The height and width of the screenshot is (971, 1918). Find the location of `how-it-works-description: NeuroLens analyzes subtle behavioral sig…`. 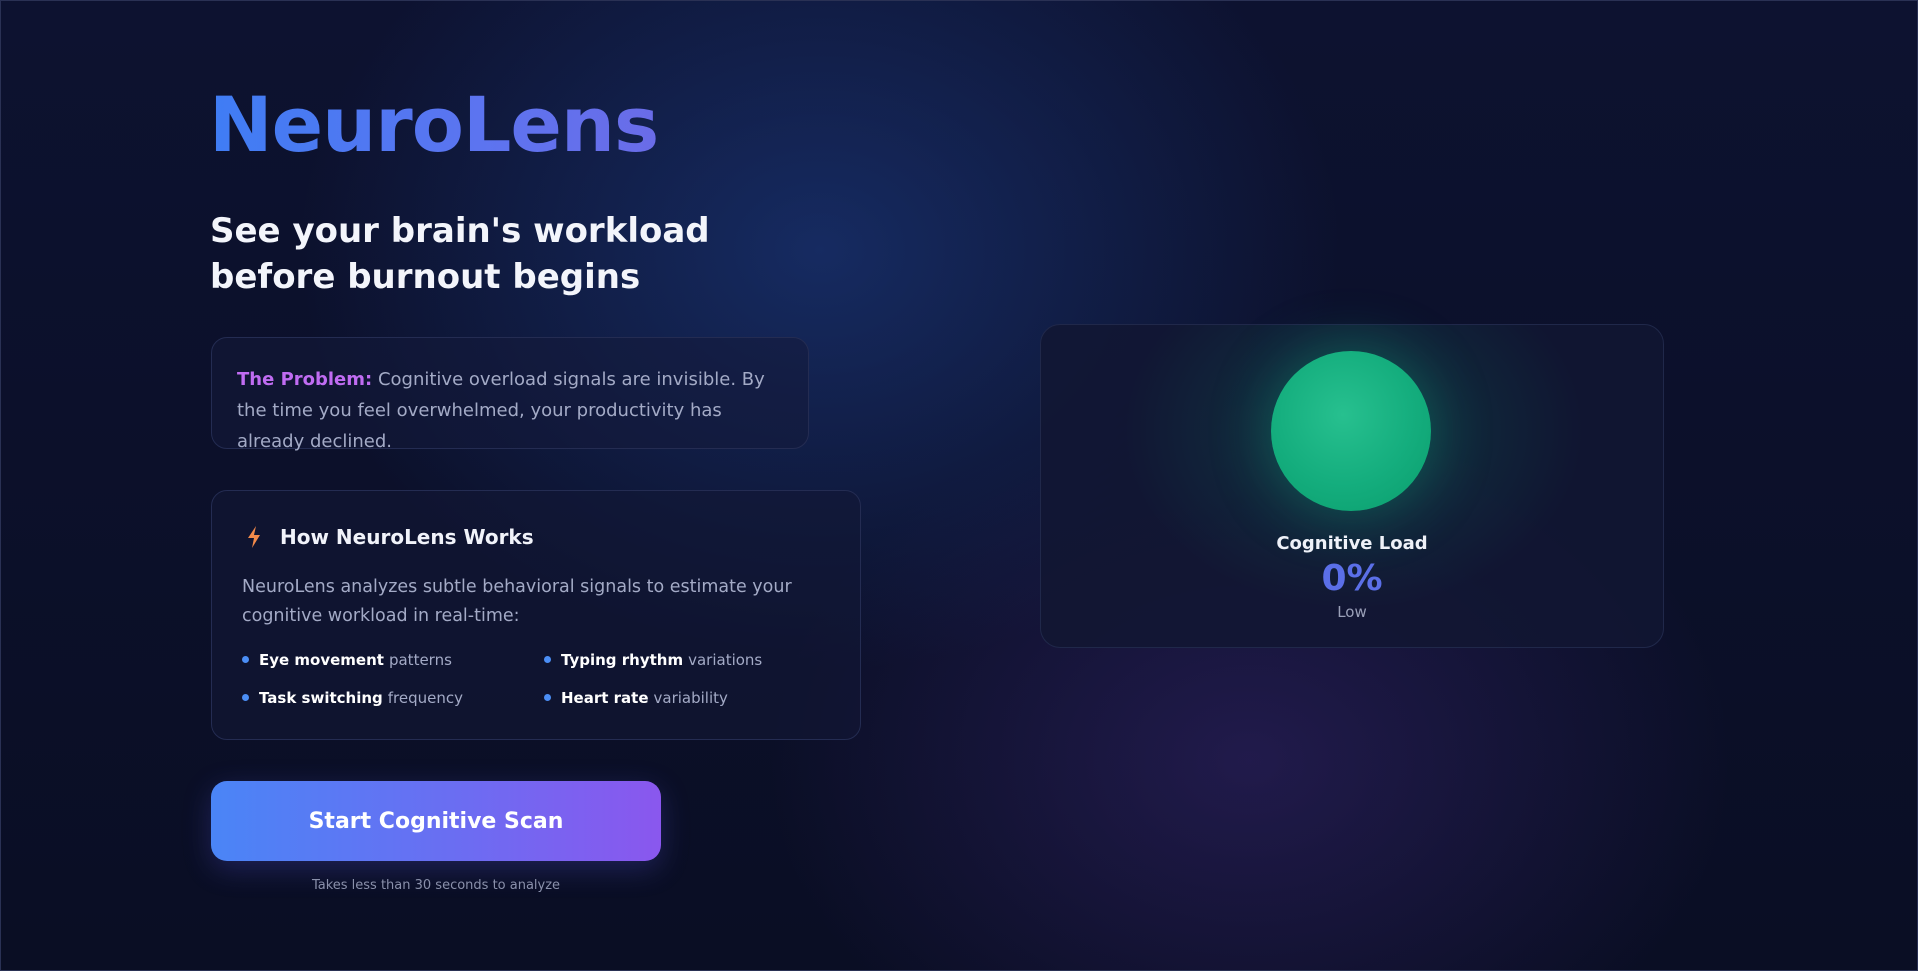

how-it-works-description: NeuroLens analyzes subtle behavioral sig… is located at coordinates (517, 601).